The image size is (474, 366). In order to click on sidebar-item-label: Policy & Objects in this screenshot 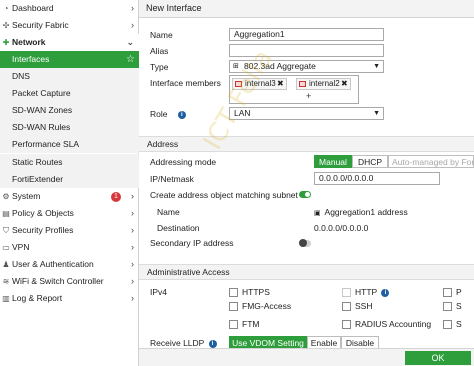, I will do `click(43, 213)`.